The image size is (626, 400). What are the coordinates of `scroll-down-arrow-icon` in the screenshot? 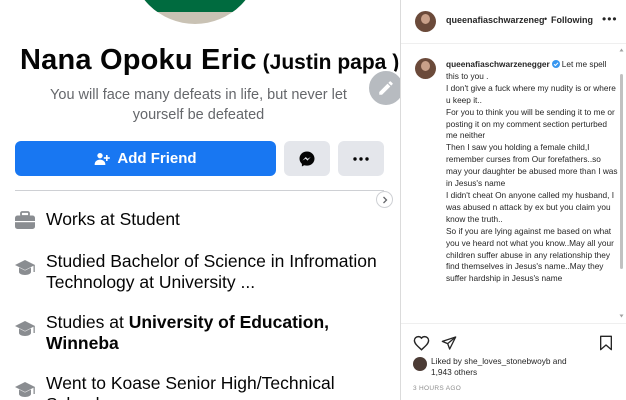 It's located at (621, 316).